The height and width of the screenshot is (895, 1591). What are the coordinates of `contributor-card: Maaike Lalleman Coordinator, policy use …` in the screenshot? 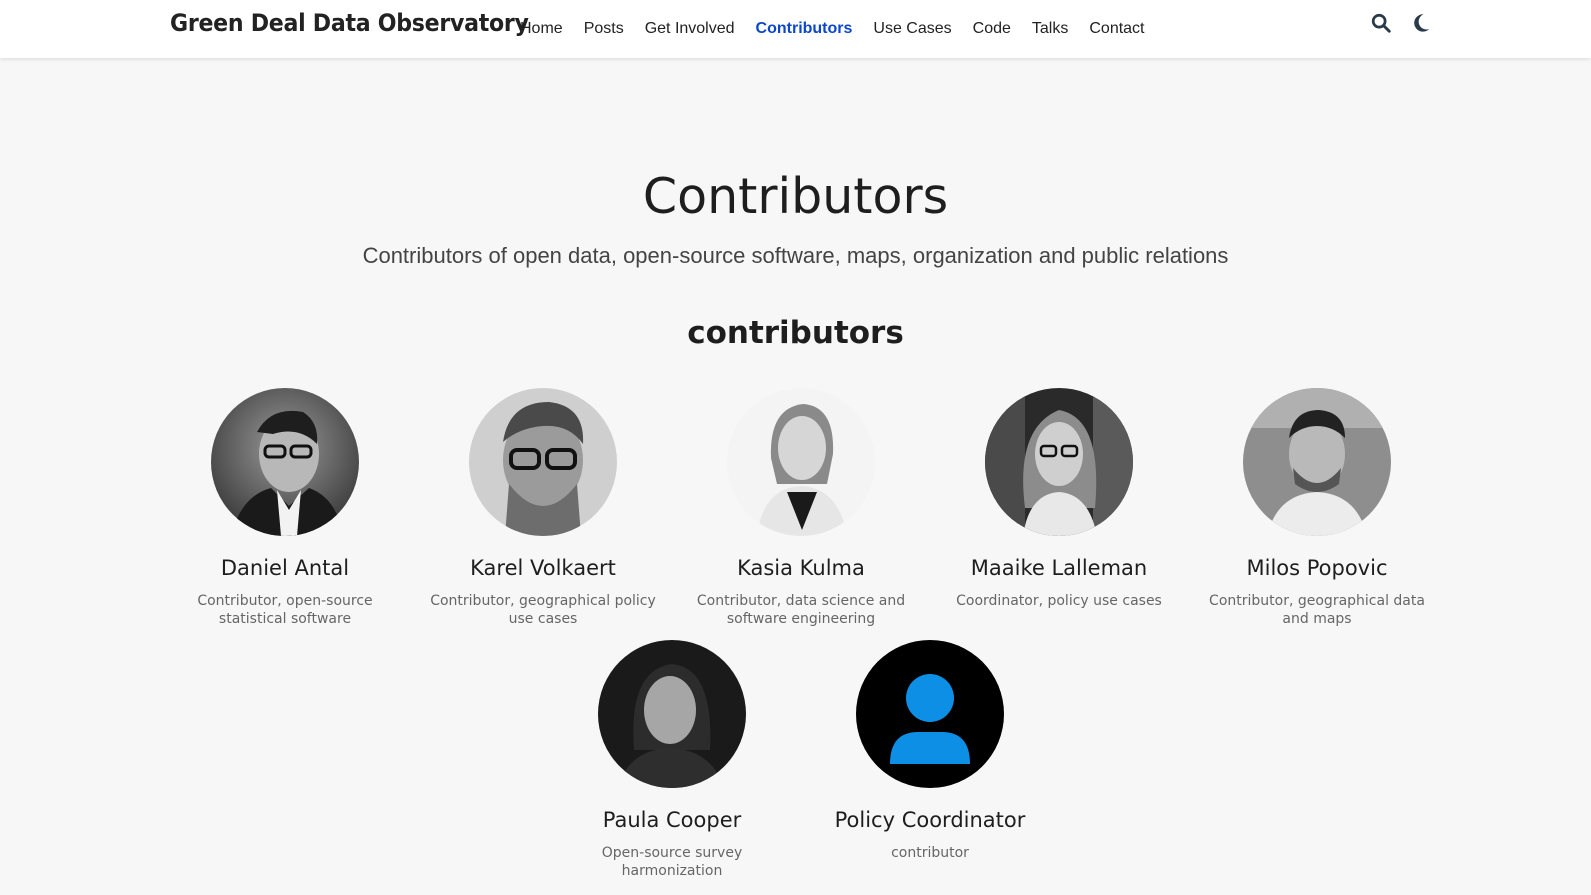 It's located at (1059, 499).